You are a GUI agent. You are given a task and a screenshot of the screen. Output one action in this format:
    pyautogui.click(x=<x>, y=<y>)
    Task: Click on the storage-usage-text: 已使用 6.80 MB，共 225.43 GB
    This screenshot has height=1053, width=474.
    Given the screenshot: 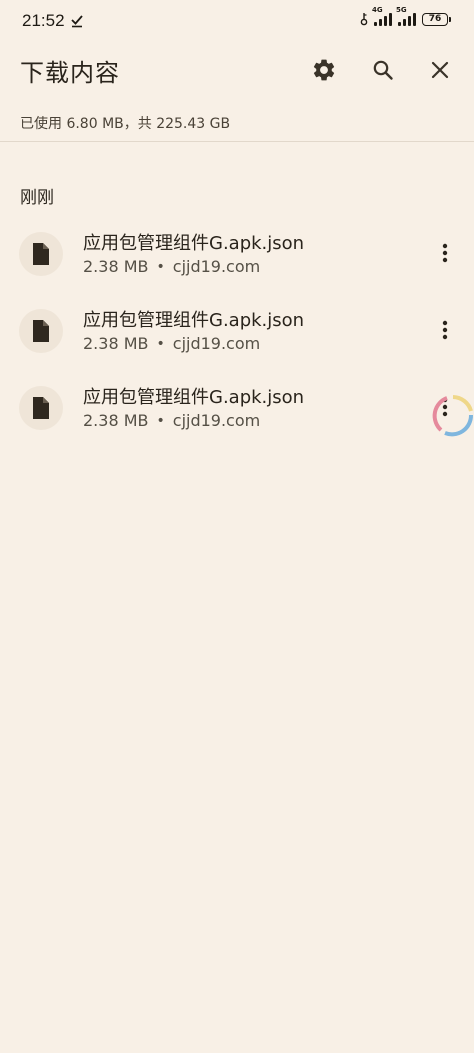 What is the action you would take?
    pyautogui.click(x=125, y=124)
    